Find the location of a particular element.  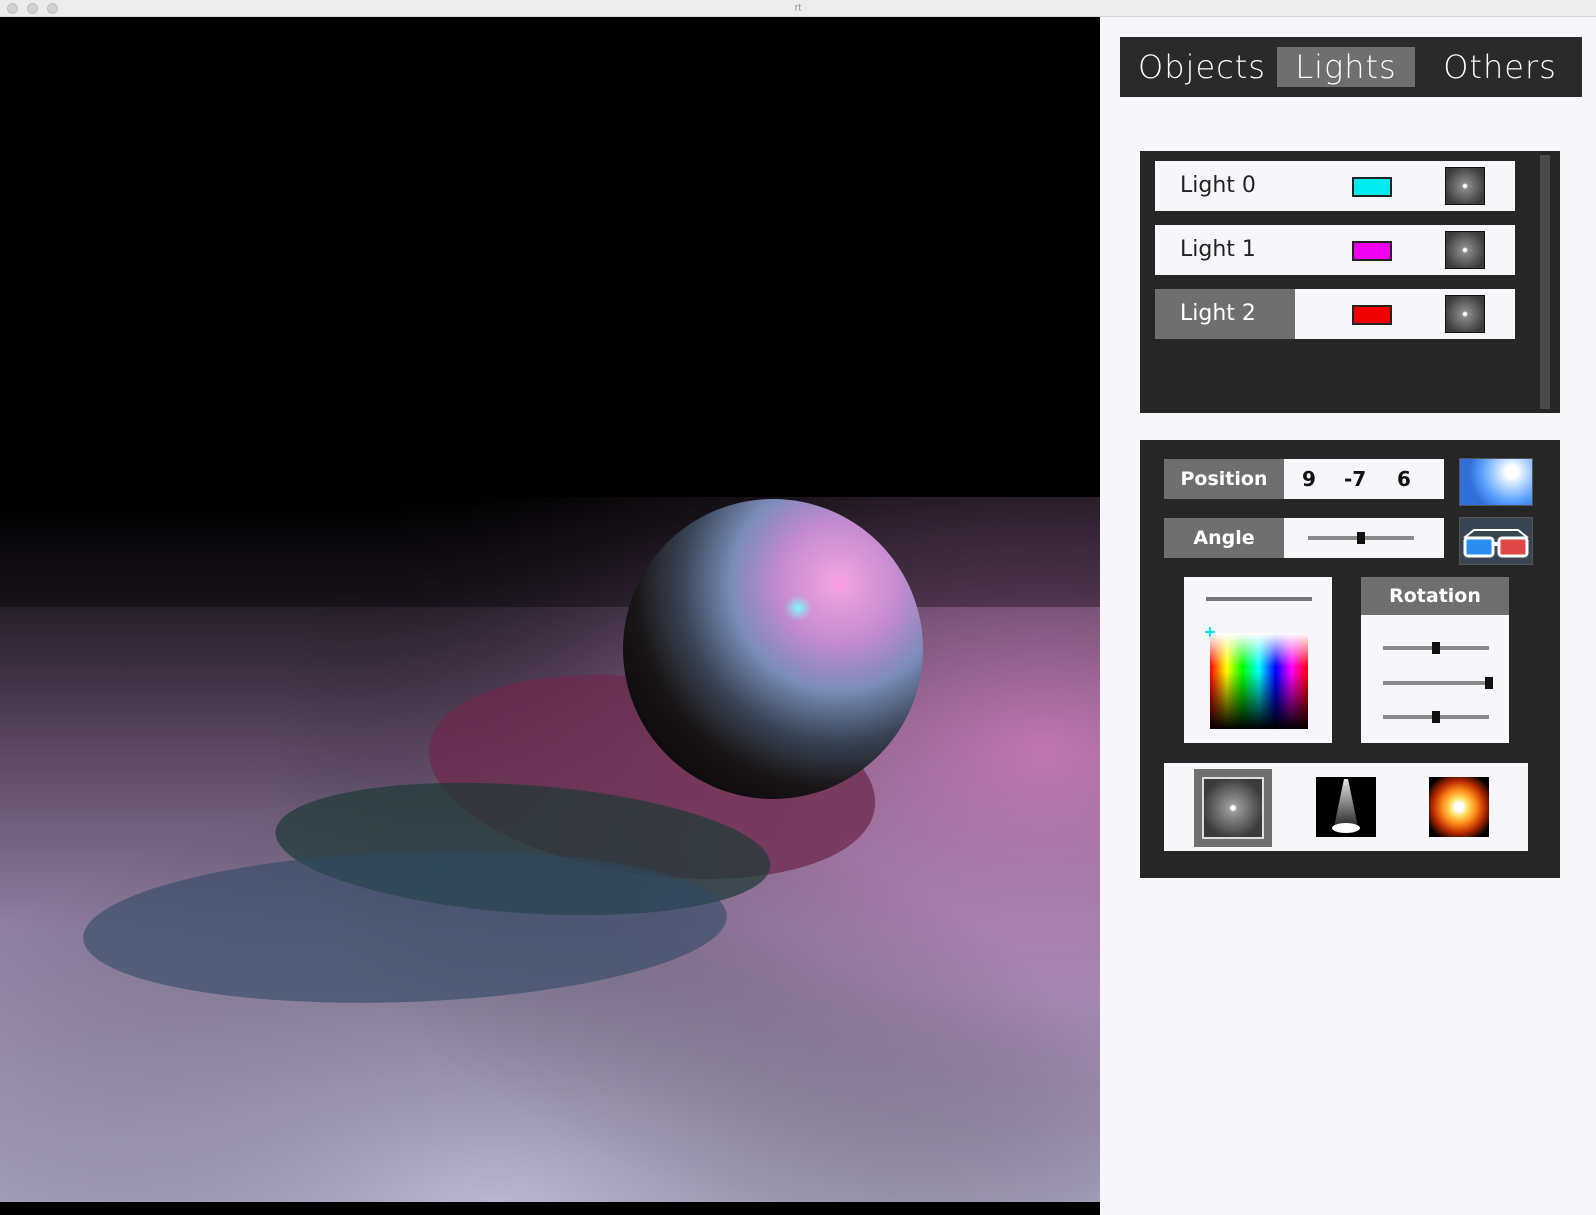

tab-bar: Objects Lights Others is located at coordinates (1351, 67).